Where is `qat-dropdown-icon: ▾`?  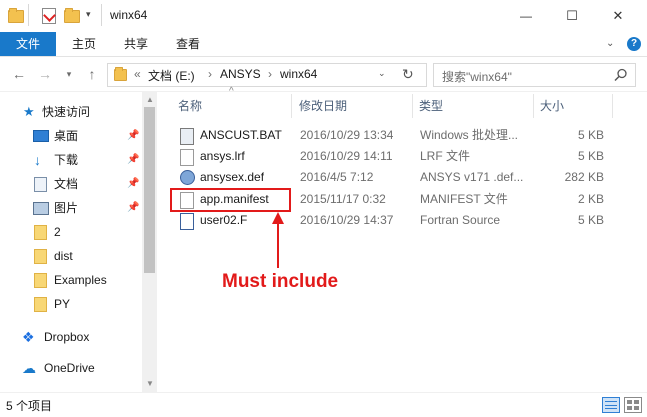 qat-dropdown-icon: ▾ is located at coordinates (88, 14).